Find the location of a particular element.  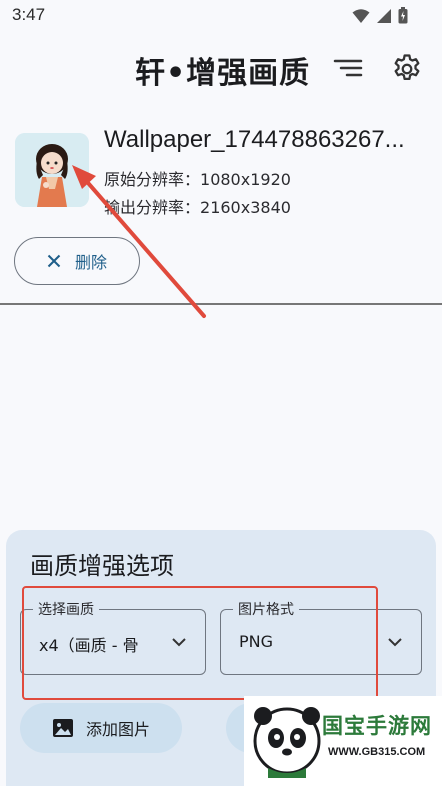

options-title: 画质增强选项 is located at coordinates (102, 566).